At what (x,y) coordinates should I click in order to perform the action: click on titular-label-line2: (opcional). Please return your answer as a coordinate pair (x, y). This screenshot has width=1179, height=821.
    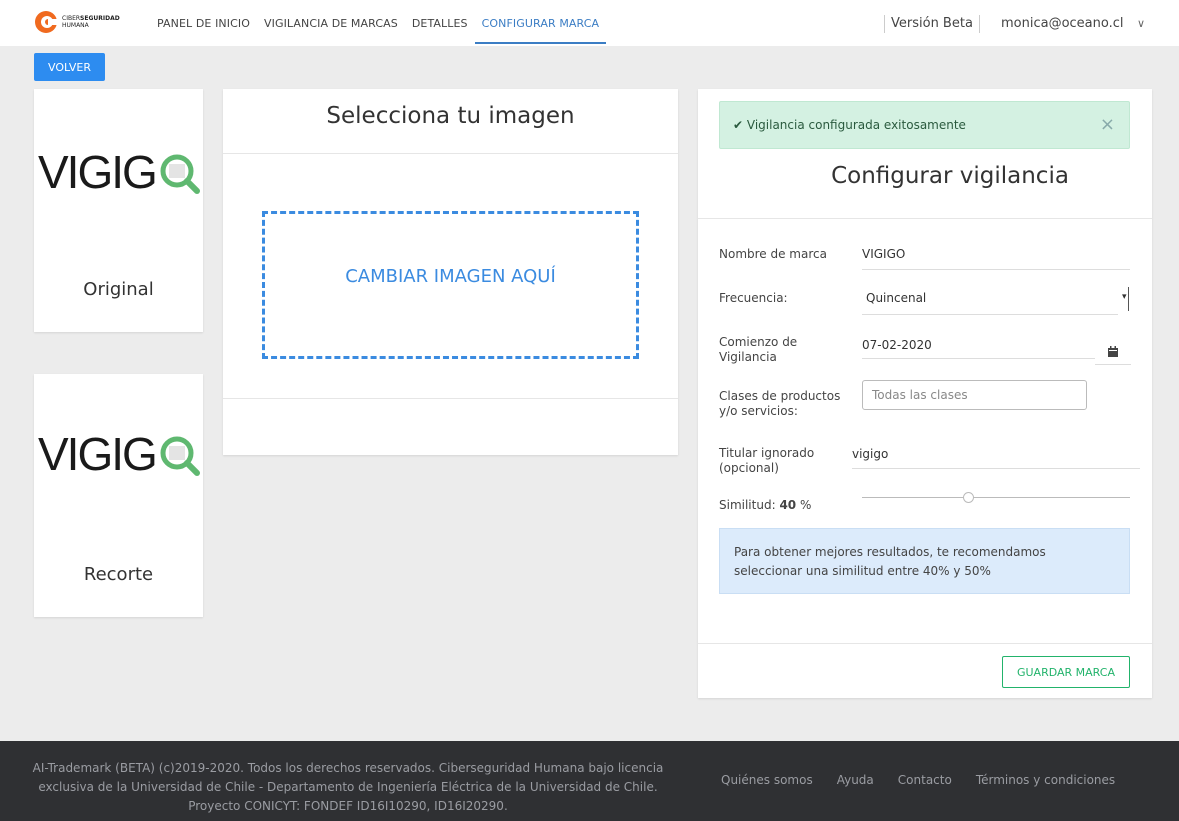
    Looking at the image, I should click on (749, 468).